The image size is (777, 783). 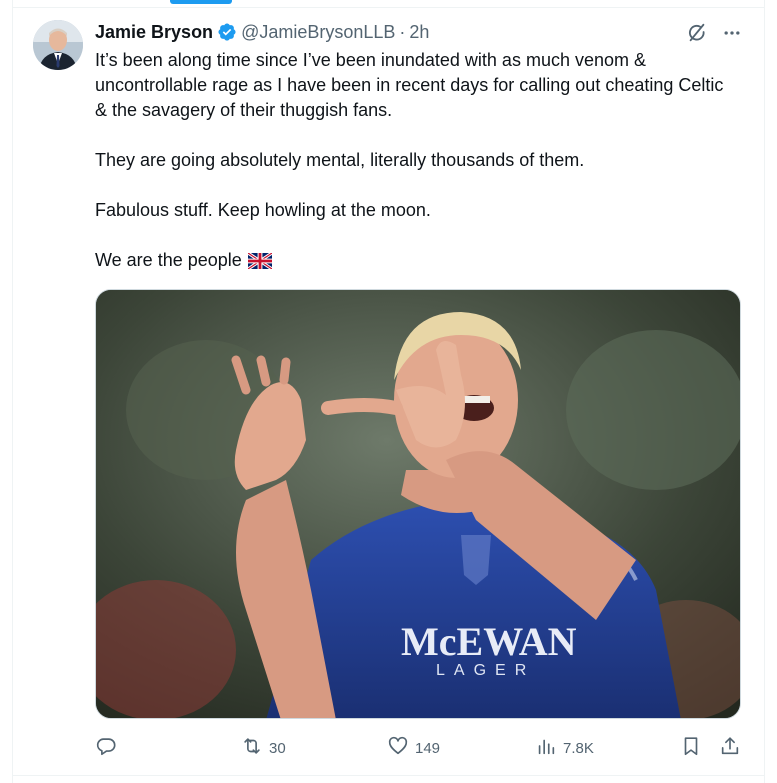 I want to click on author-display-name: Jamie Bryson, so click(x=154, y=32).